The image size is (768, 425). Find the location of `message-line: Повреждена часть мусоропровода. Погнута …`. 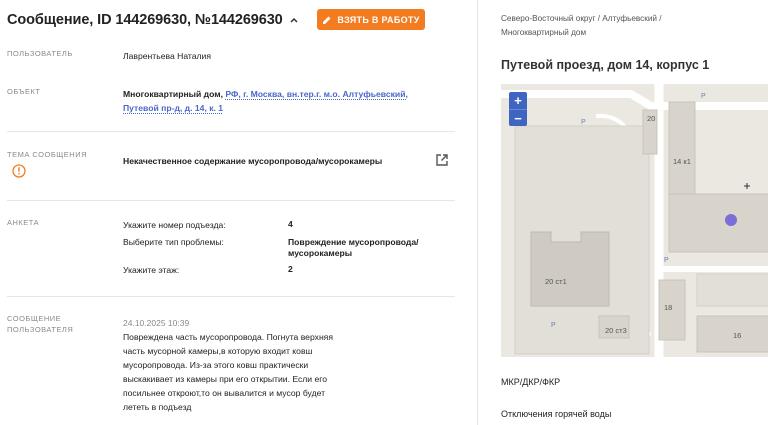

message-line: Повреждена часть мусоропровода. Погнута … is located at coordinates (228, 337).